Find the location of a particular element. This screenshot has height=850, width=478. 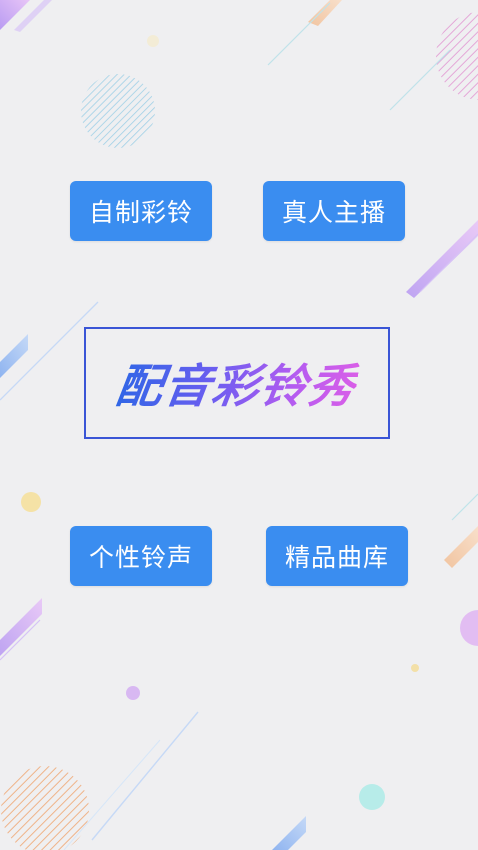

deco-stripe is located at coordinates (325, 13).